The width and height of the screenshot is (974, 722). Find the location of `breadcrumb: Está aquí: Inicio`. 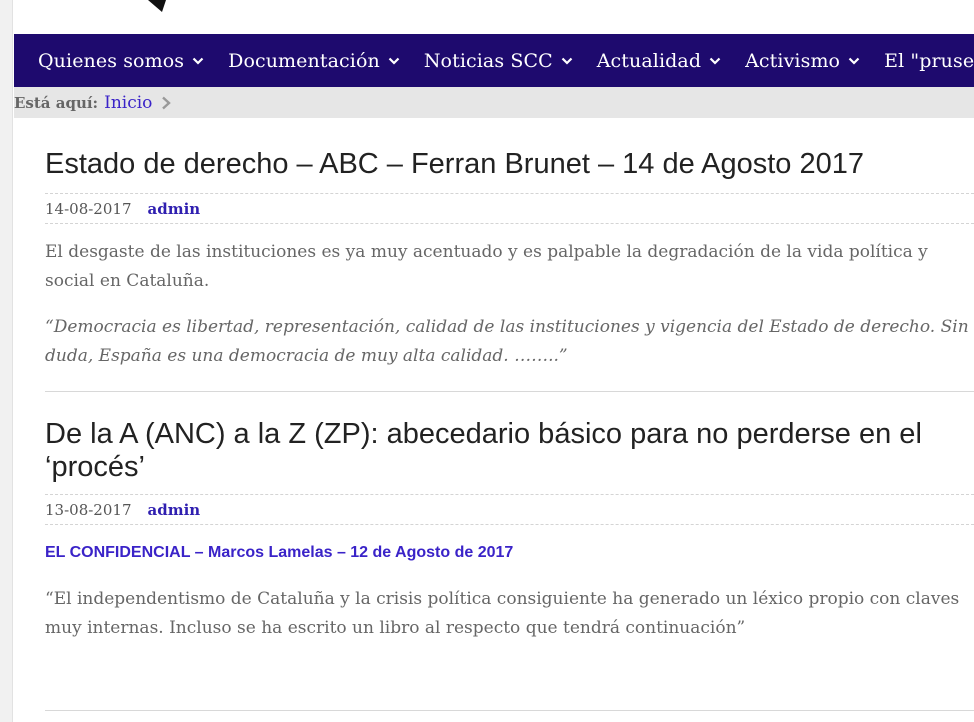

breadcrumb: Está aquí: Inicio is located at coordinates (494, 102).